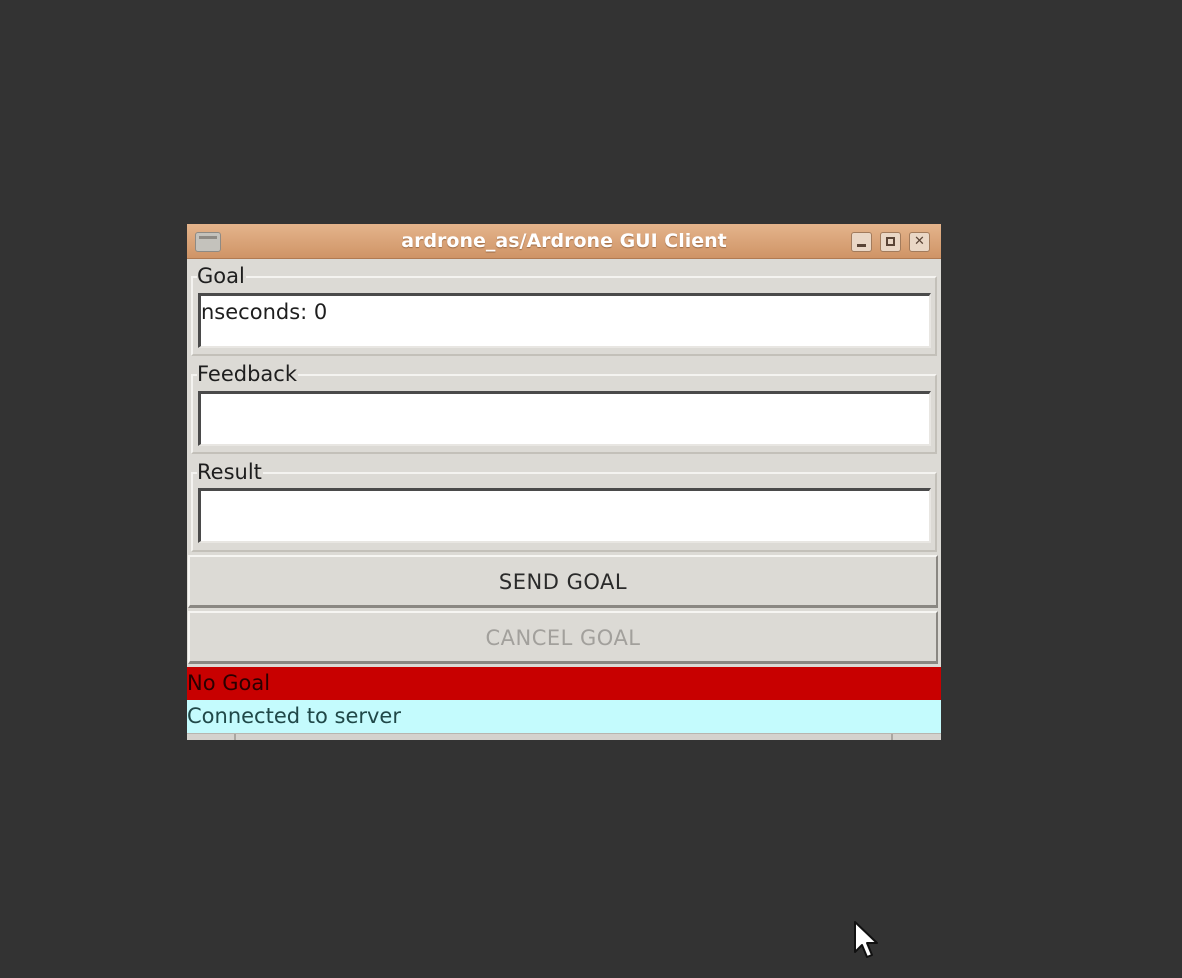 The height and width of the screenshot is (978, 1182). Describe the element at coordinates (564, 418) in the screenshot. I see `feedback-textbox` at that location.